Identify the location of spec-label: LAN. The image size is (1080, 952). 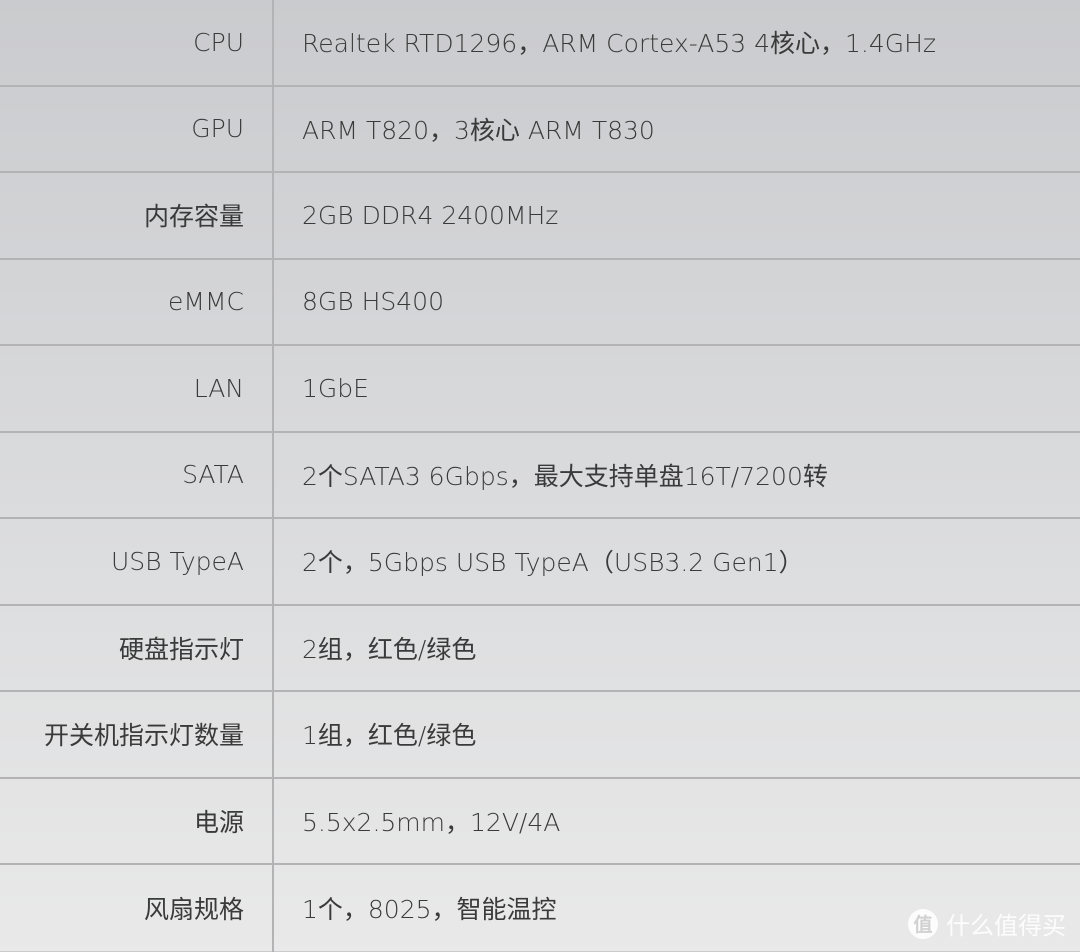
(137, 388).